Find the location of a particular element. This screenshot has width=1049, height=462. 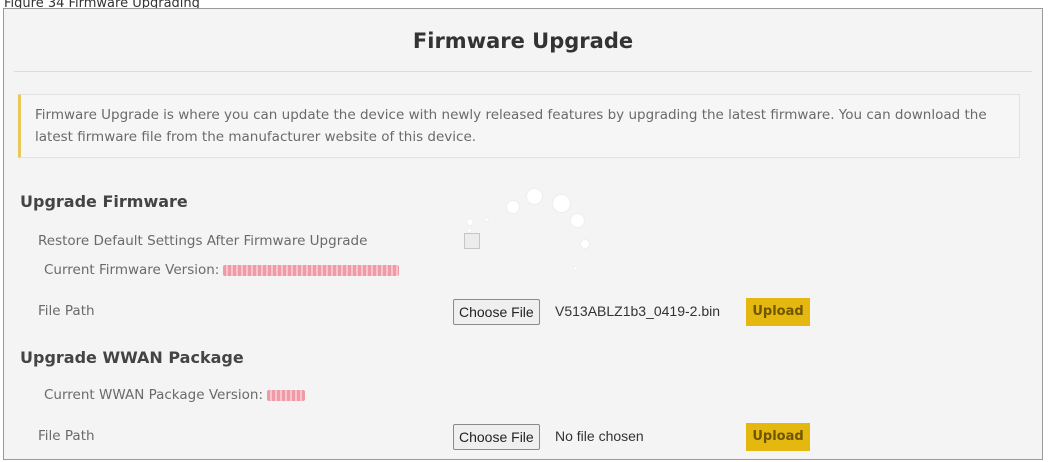

page-title: Firmware Upgrade is located at coordinates (523, 41).